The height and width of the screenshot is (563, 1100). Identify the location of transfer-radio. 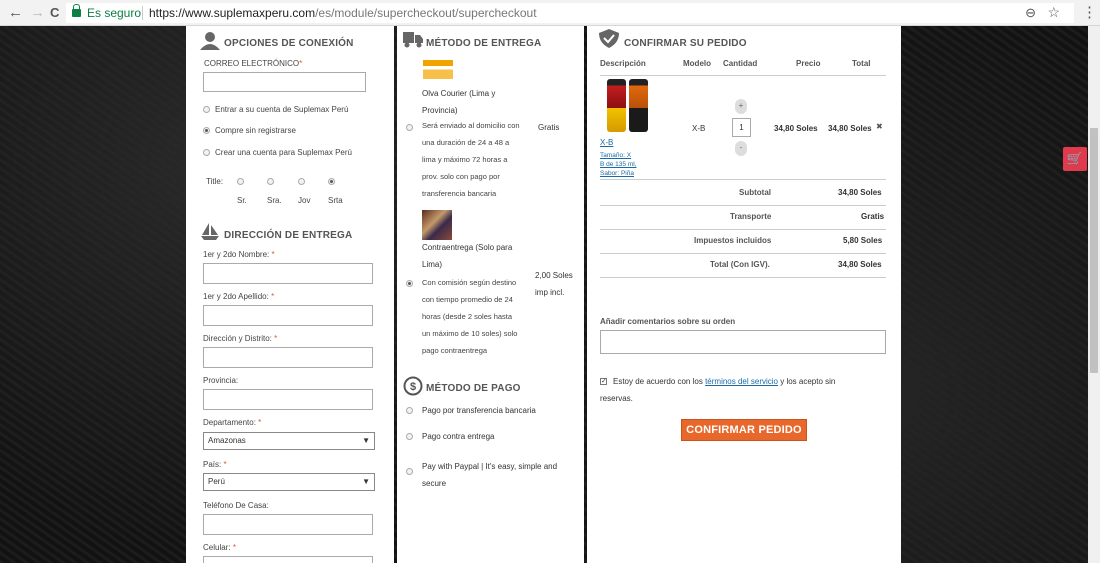
(409, 410).